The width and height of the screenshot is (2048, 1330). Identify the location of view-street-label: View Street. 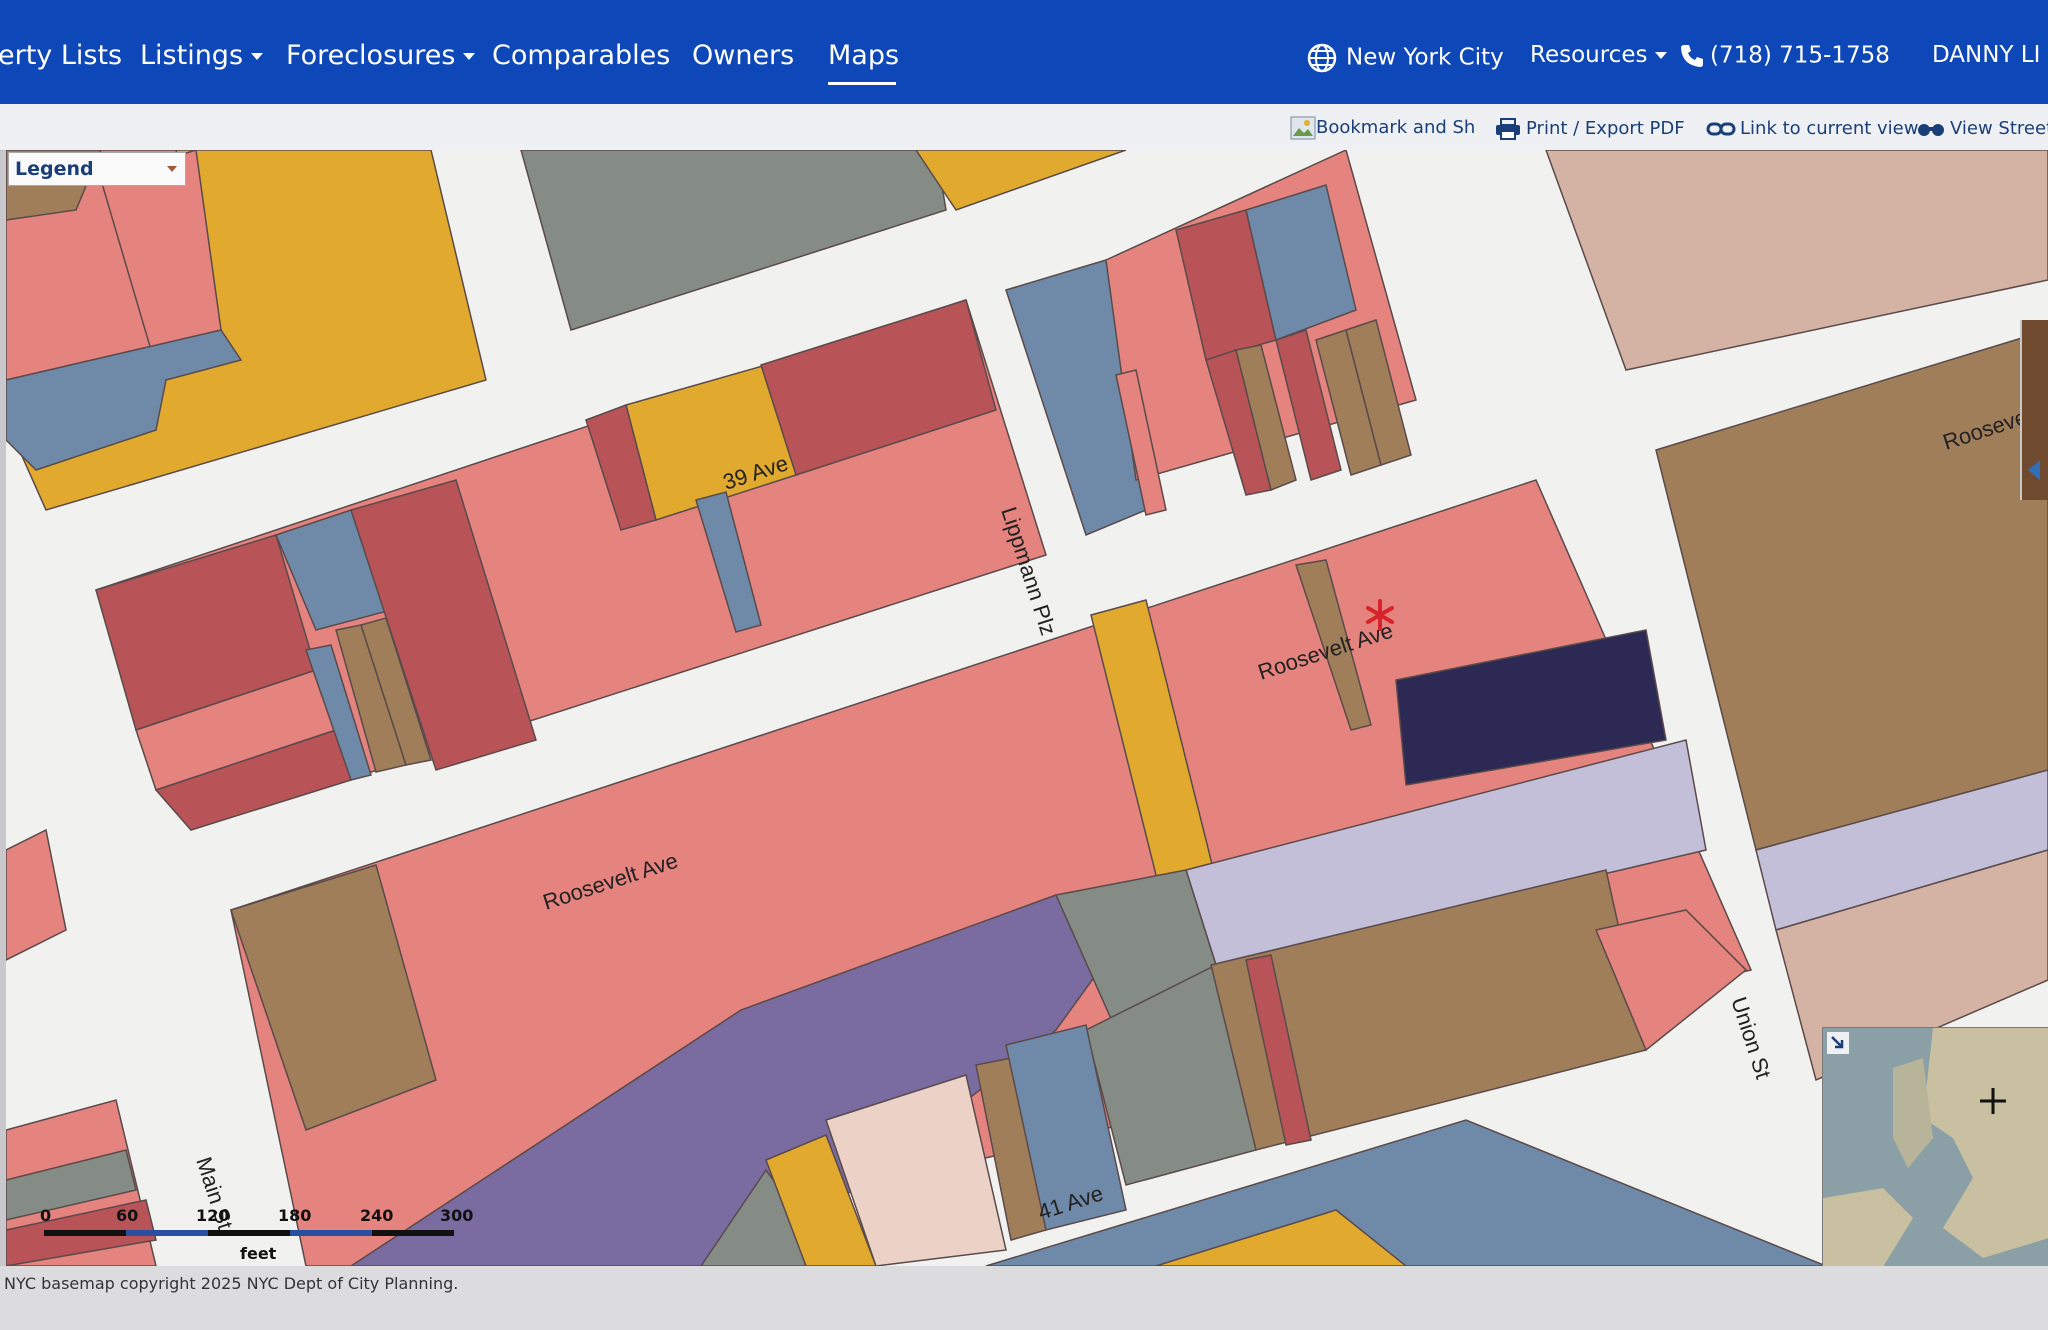
(1999, 128).